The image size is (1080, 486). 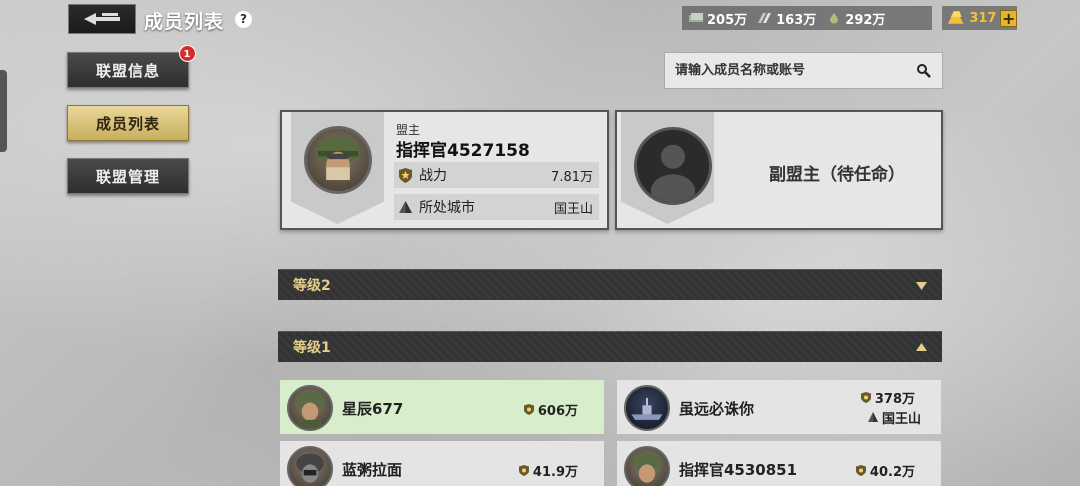 I want to click on member-power-value: 40.2万, so click(x=892, y=472).